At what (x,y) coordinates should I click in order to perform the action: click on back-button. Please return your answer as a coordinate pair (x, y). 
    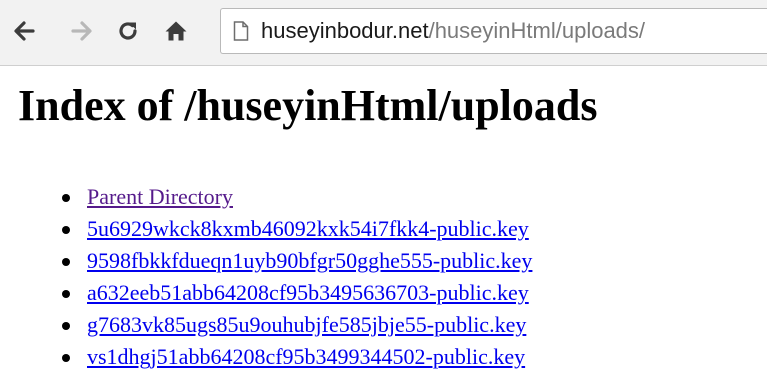
    Looking at the image, I should click on (24, 31).